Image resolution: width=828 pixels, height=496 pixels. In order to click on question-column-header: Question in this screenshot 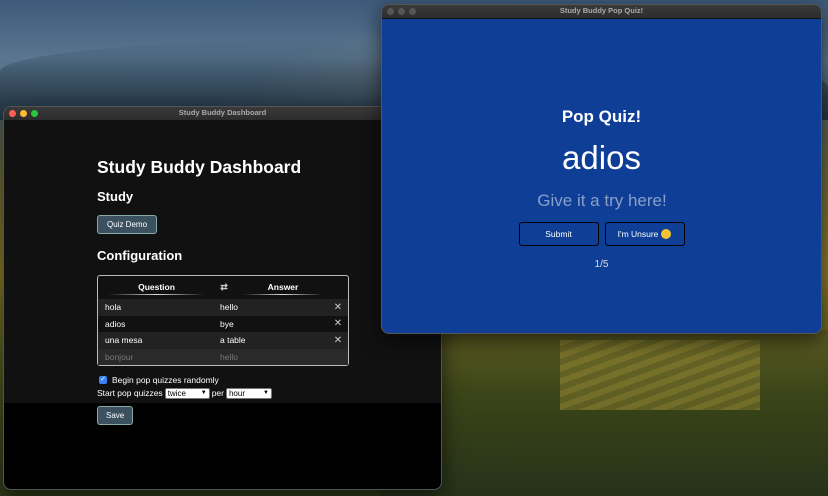, I will do `click(156, 288)`.